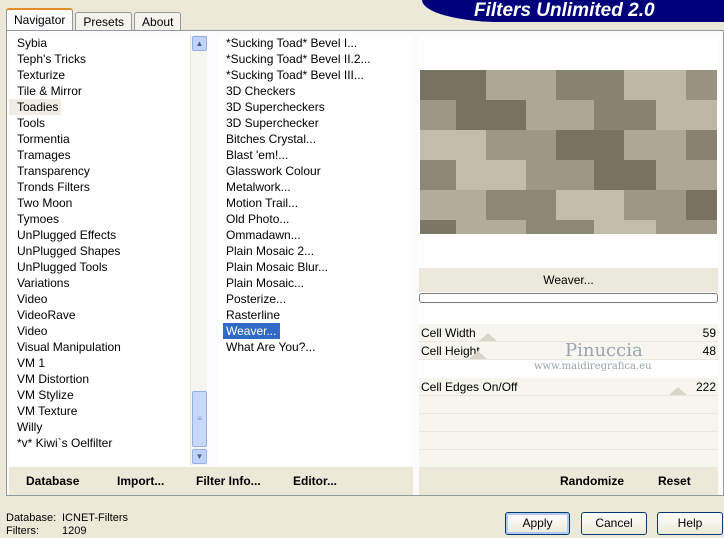  Describe the element at coordinates (108, 171) in the screenshot. I see `category-item: Transparency` at that location.